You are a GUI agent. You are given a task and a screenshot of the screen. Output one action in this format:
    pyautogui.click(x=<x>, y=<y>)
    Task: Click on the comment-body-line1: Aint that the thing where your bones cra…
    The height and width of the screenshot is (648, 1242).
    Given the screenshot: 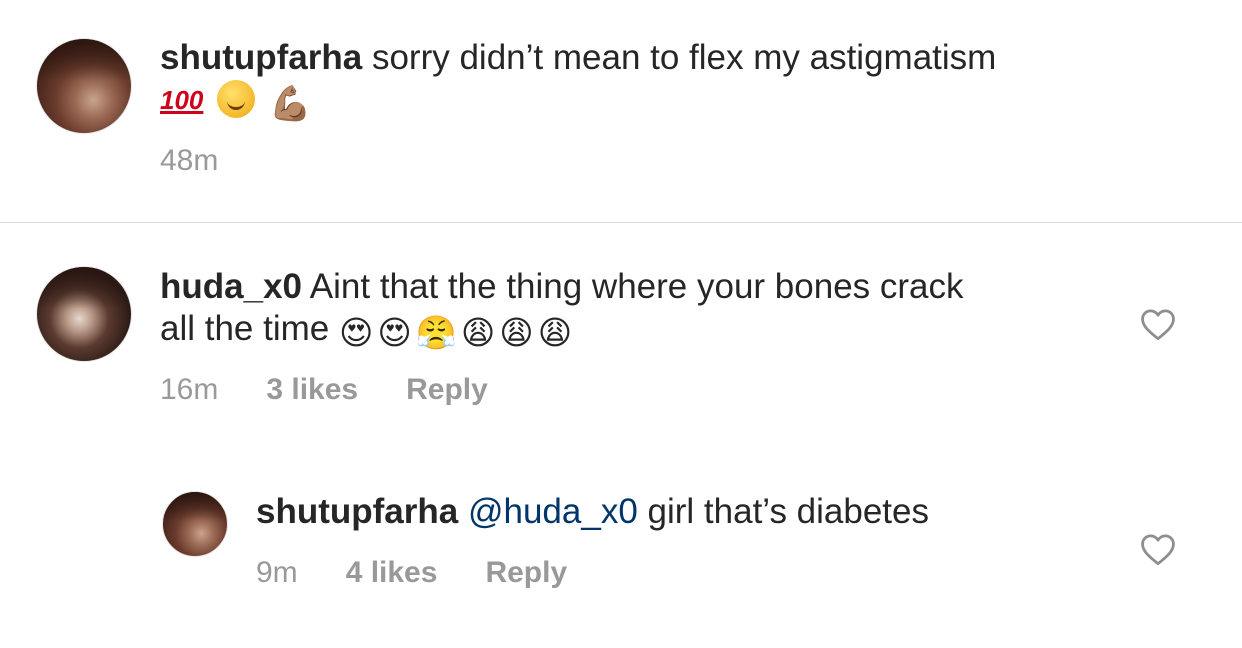 What is the action you would take?
    pyautogui.click(x=636, y=286)
    